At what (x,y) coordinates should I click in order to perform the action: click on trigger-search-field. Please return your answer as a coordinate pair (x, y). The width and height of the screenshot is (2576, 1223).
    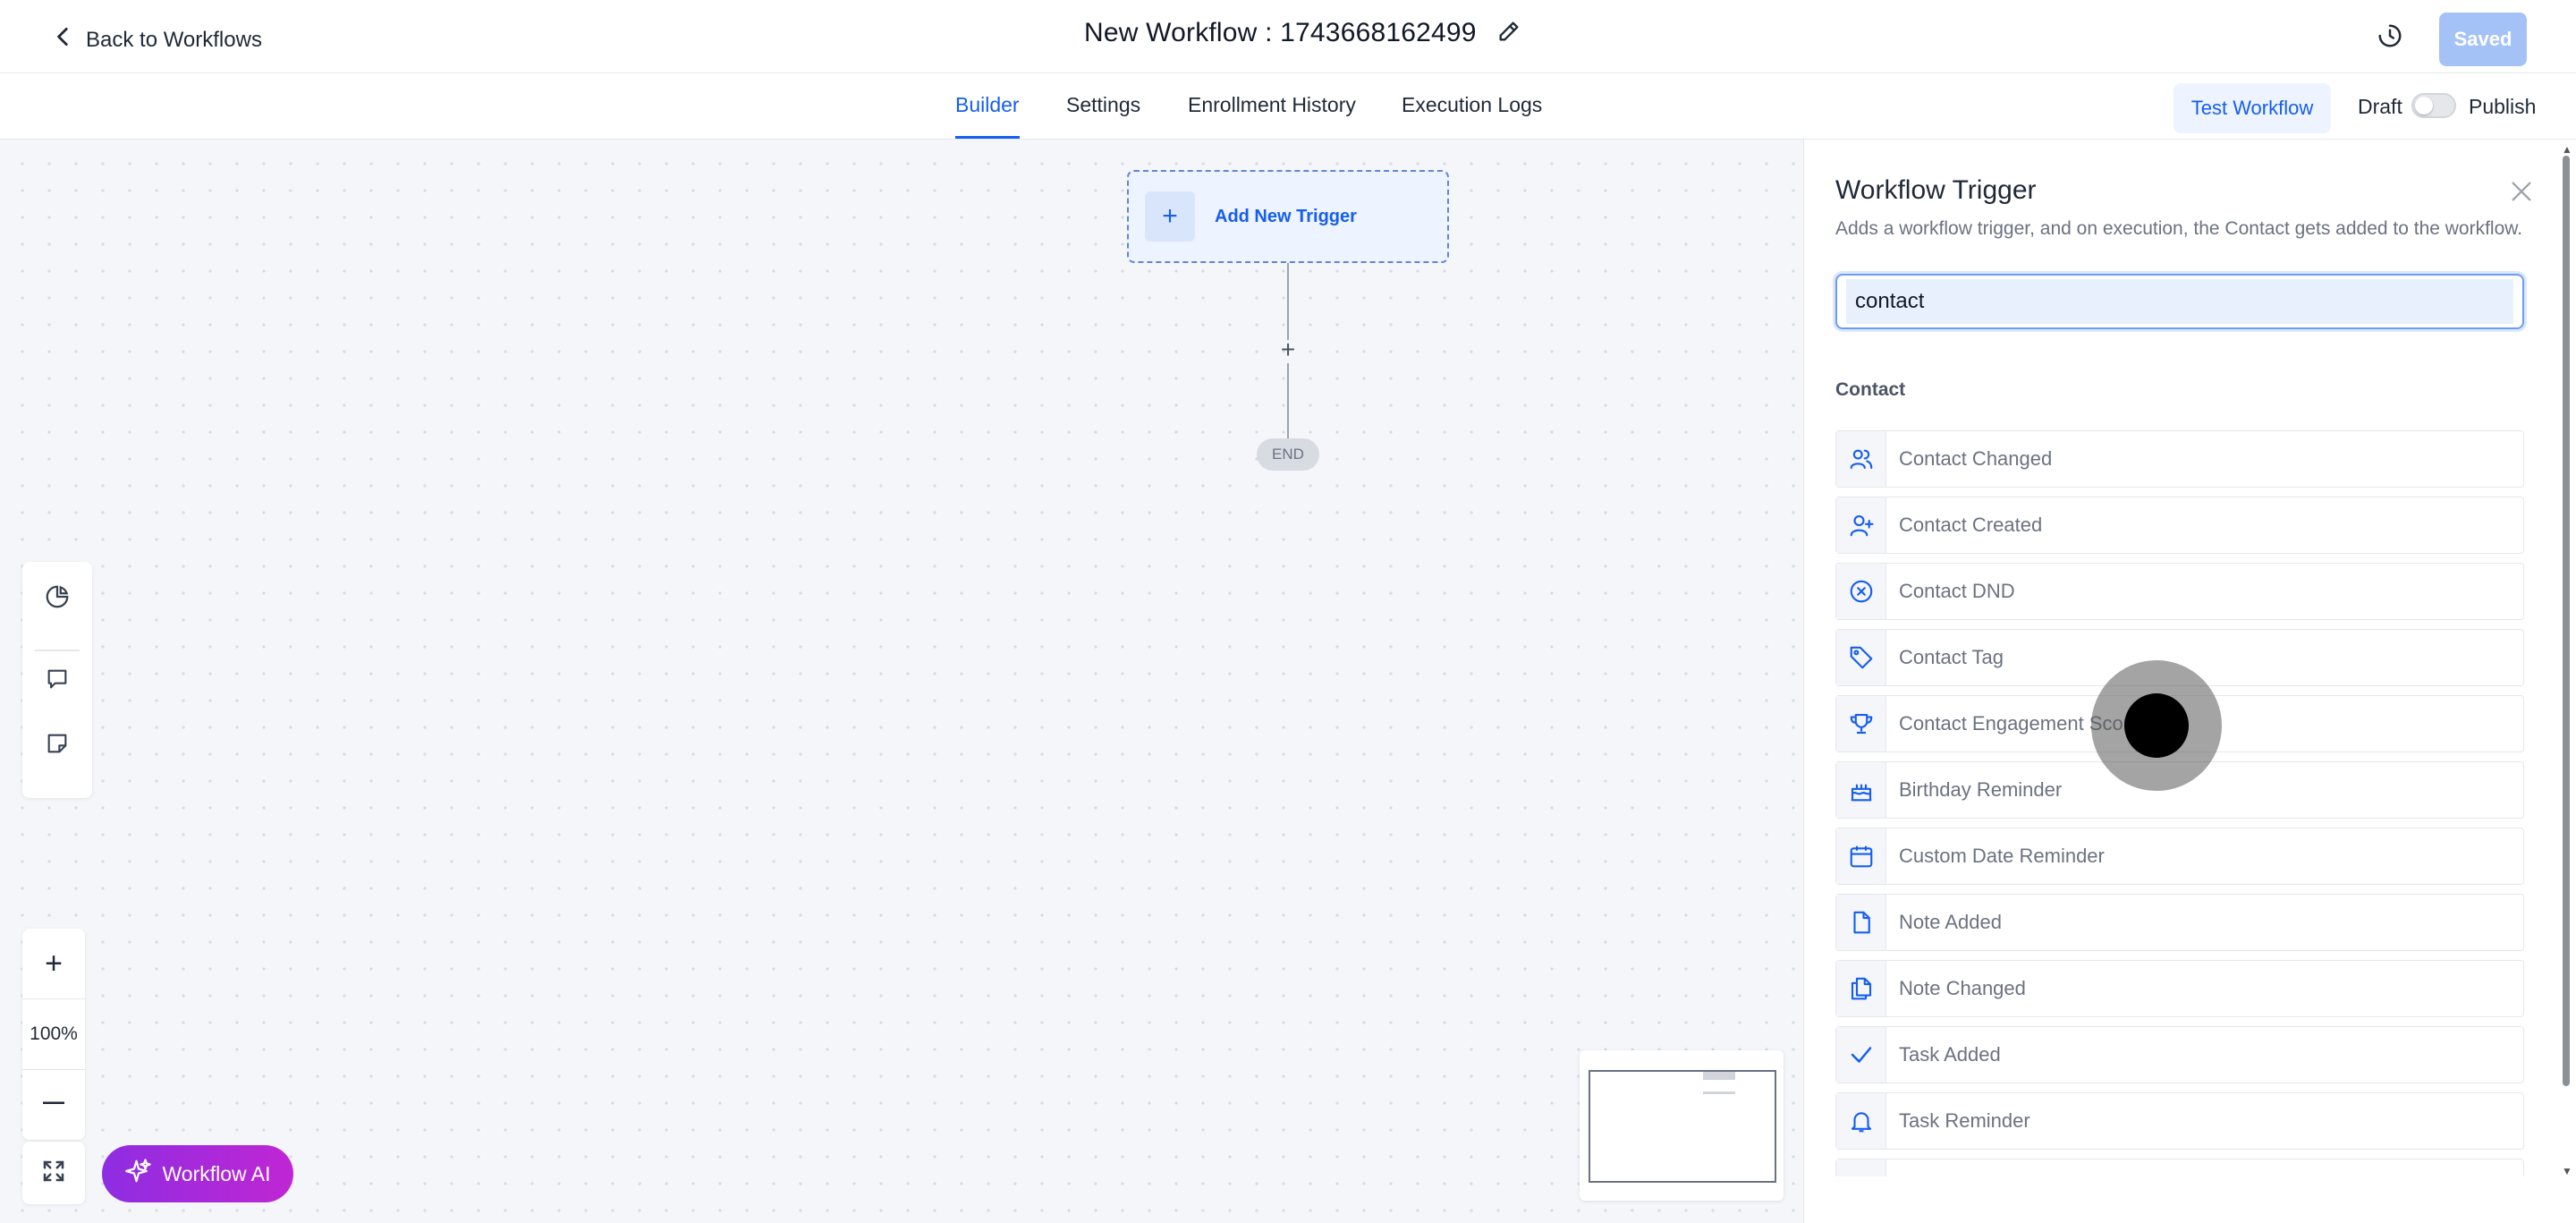
    Looking at the image, I should click on (2179, 301).